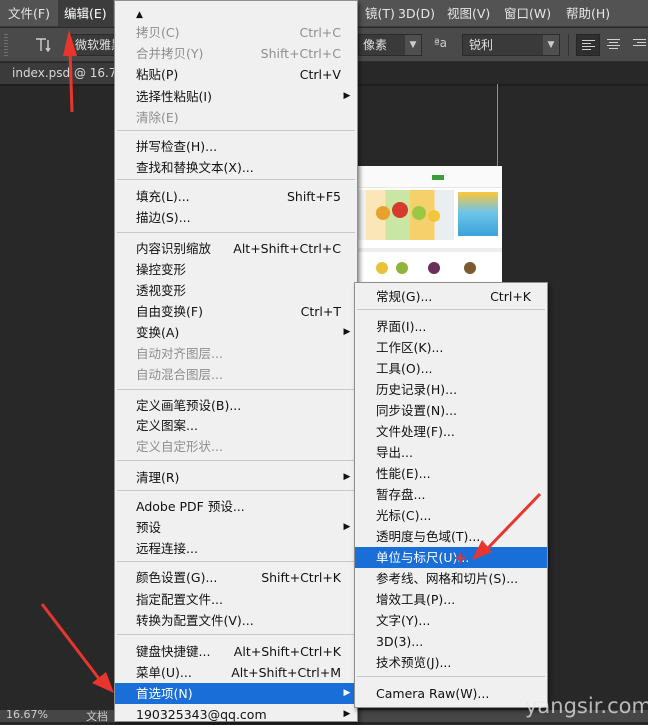  What do you see at coordinates (158, 477) in the screenshot?
I see `menu-item-label: 清理(R)` at bounding box center [158, 477].